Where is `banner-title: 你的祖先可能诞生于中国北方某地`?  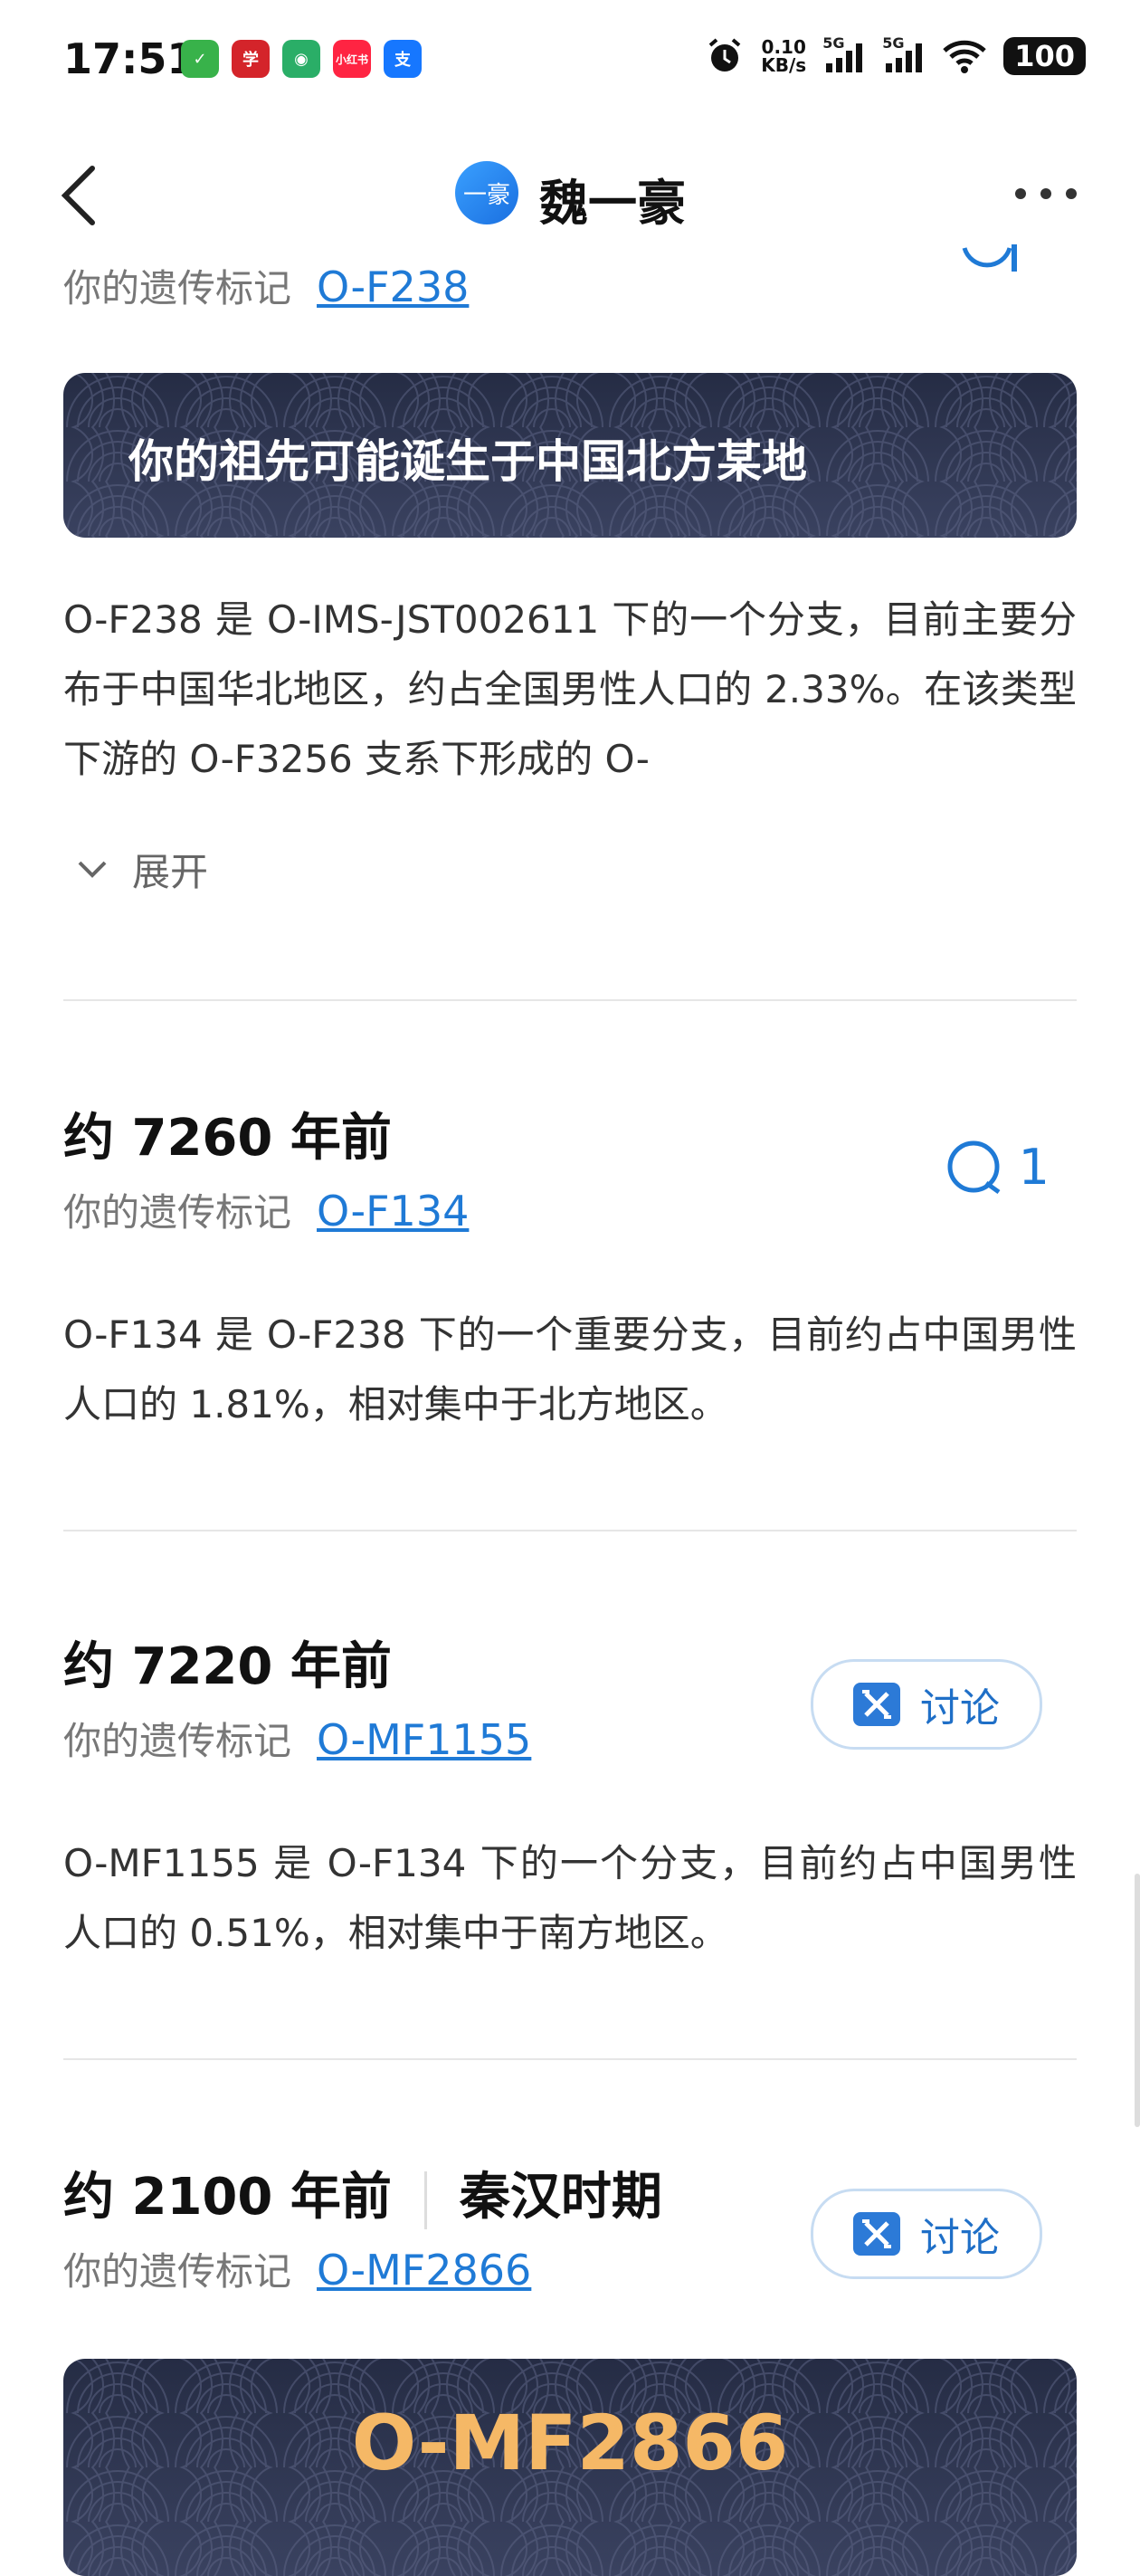
banner-title: 你的祖先可能诞生于中国北方某地 is located at coordinates (467, 462).